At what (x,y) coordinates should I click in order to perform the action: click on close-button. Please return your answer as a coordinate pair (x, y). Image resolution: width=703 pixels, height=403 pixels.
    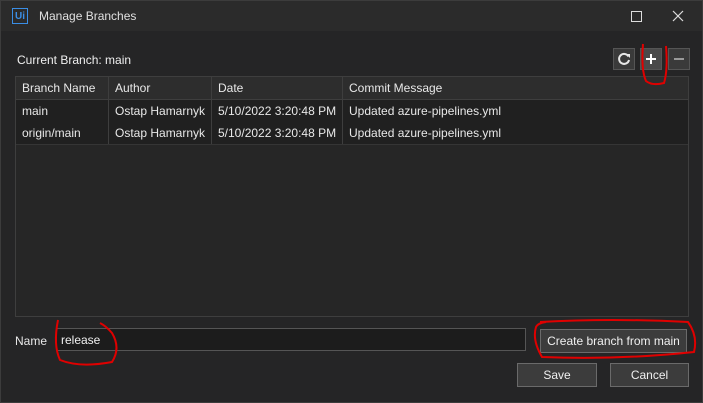
    Looking at the image, I should click on (678, 16).